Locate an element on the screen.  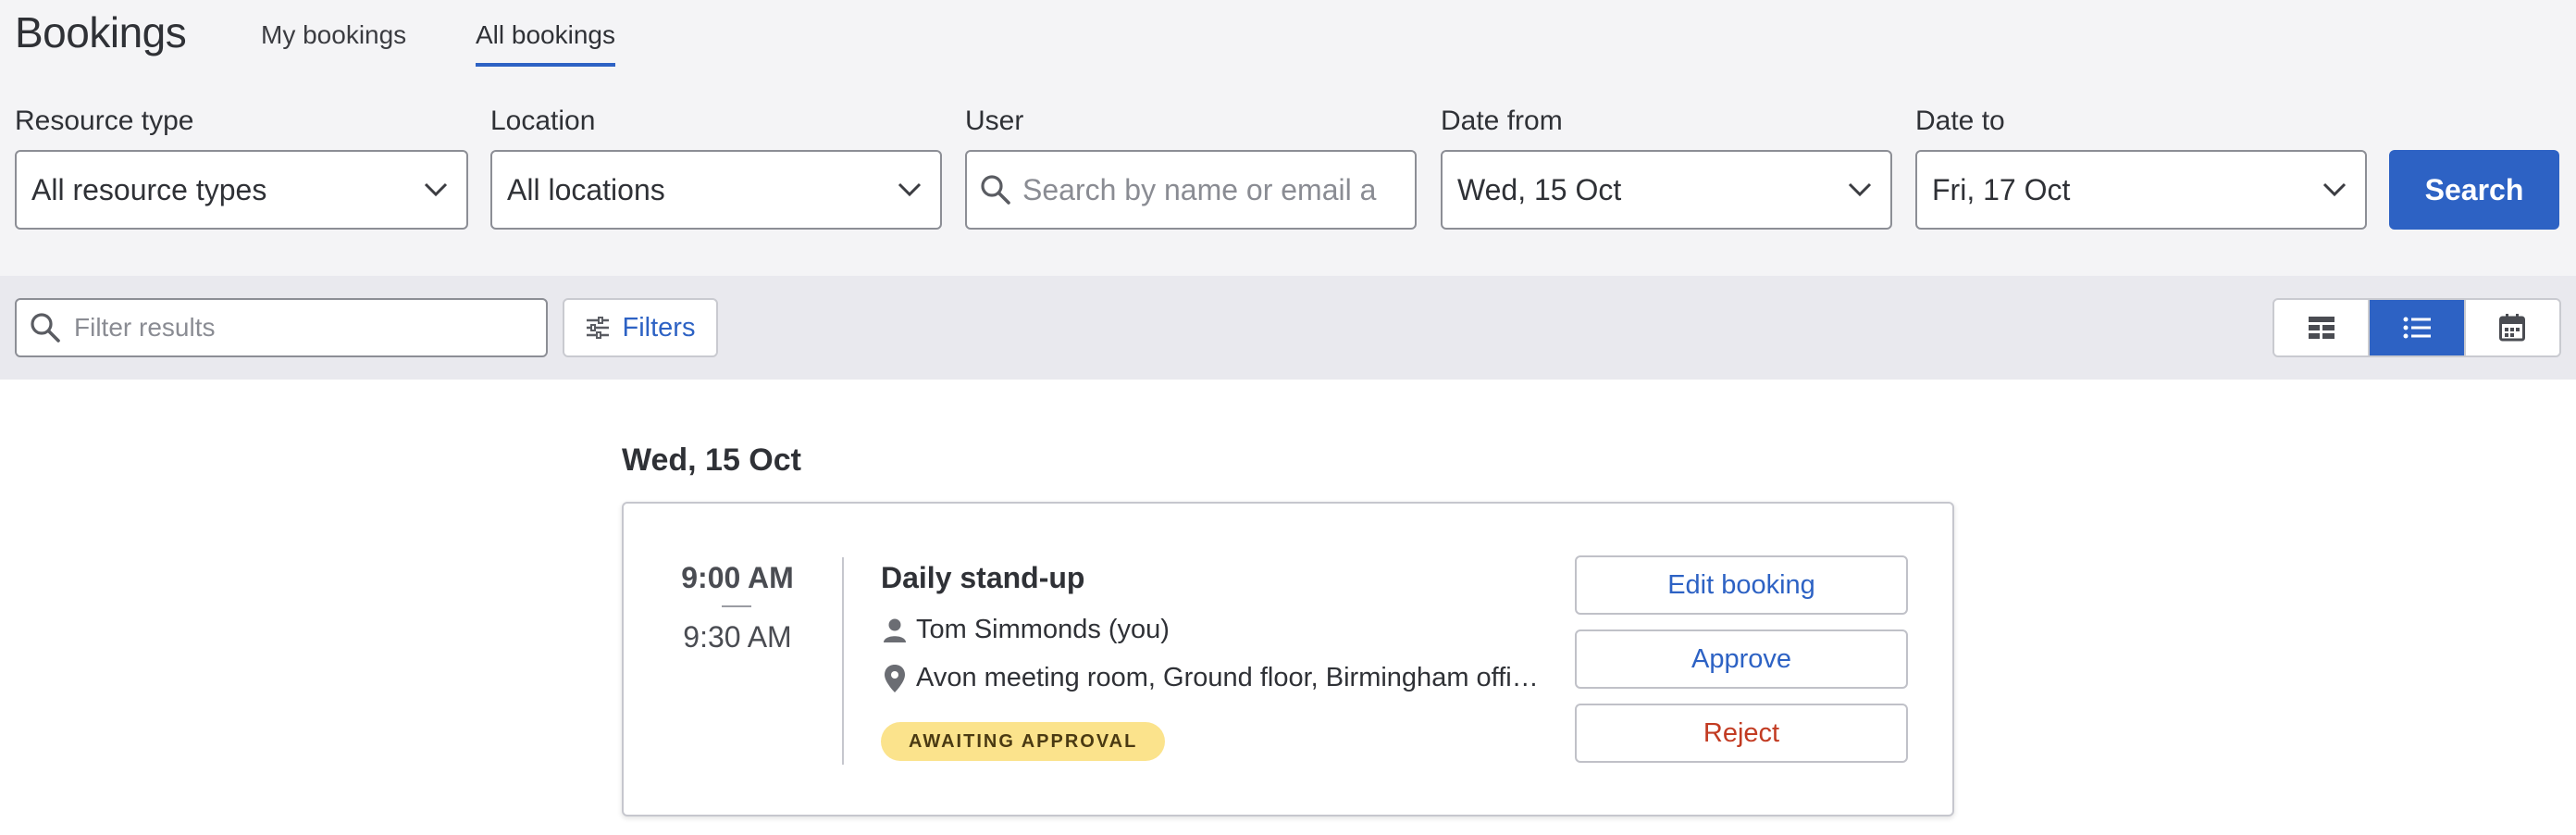
person-icon is located at coordinates (895, 630).